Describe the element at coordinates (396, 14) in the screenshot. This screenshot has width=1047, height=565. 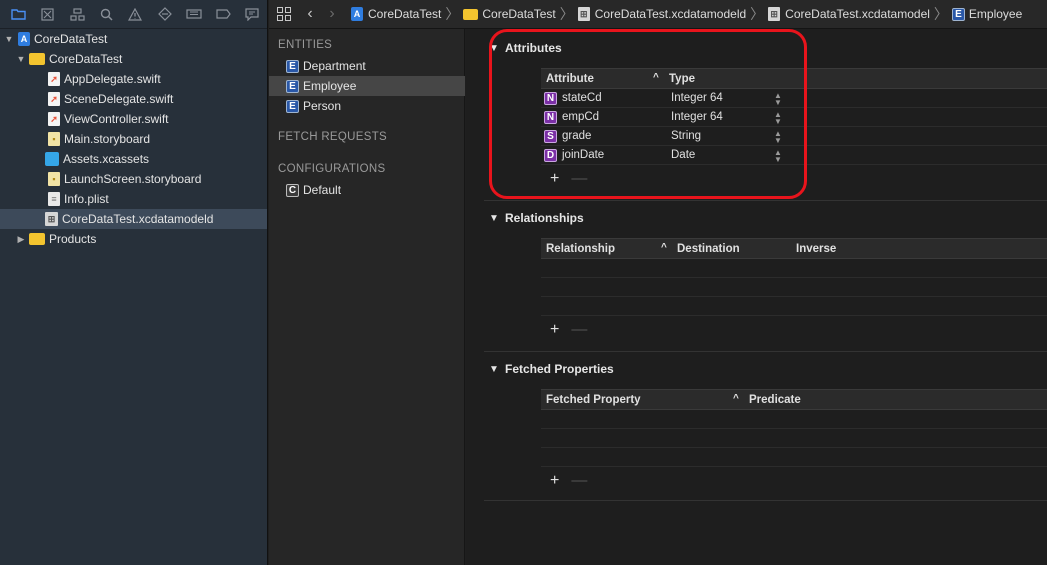
I see `breadcrumb-project: A CoreDataTest` at that location.